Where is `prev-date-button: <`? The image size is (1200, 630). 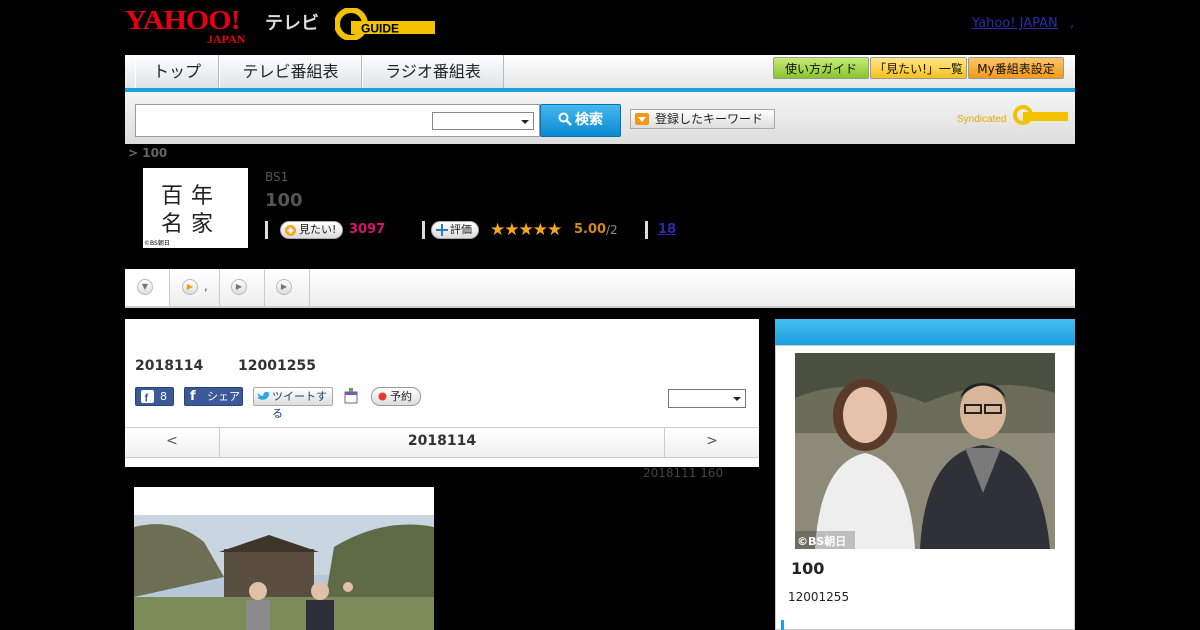 prev-date-button: < is located at coordinates (172, 442).